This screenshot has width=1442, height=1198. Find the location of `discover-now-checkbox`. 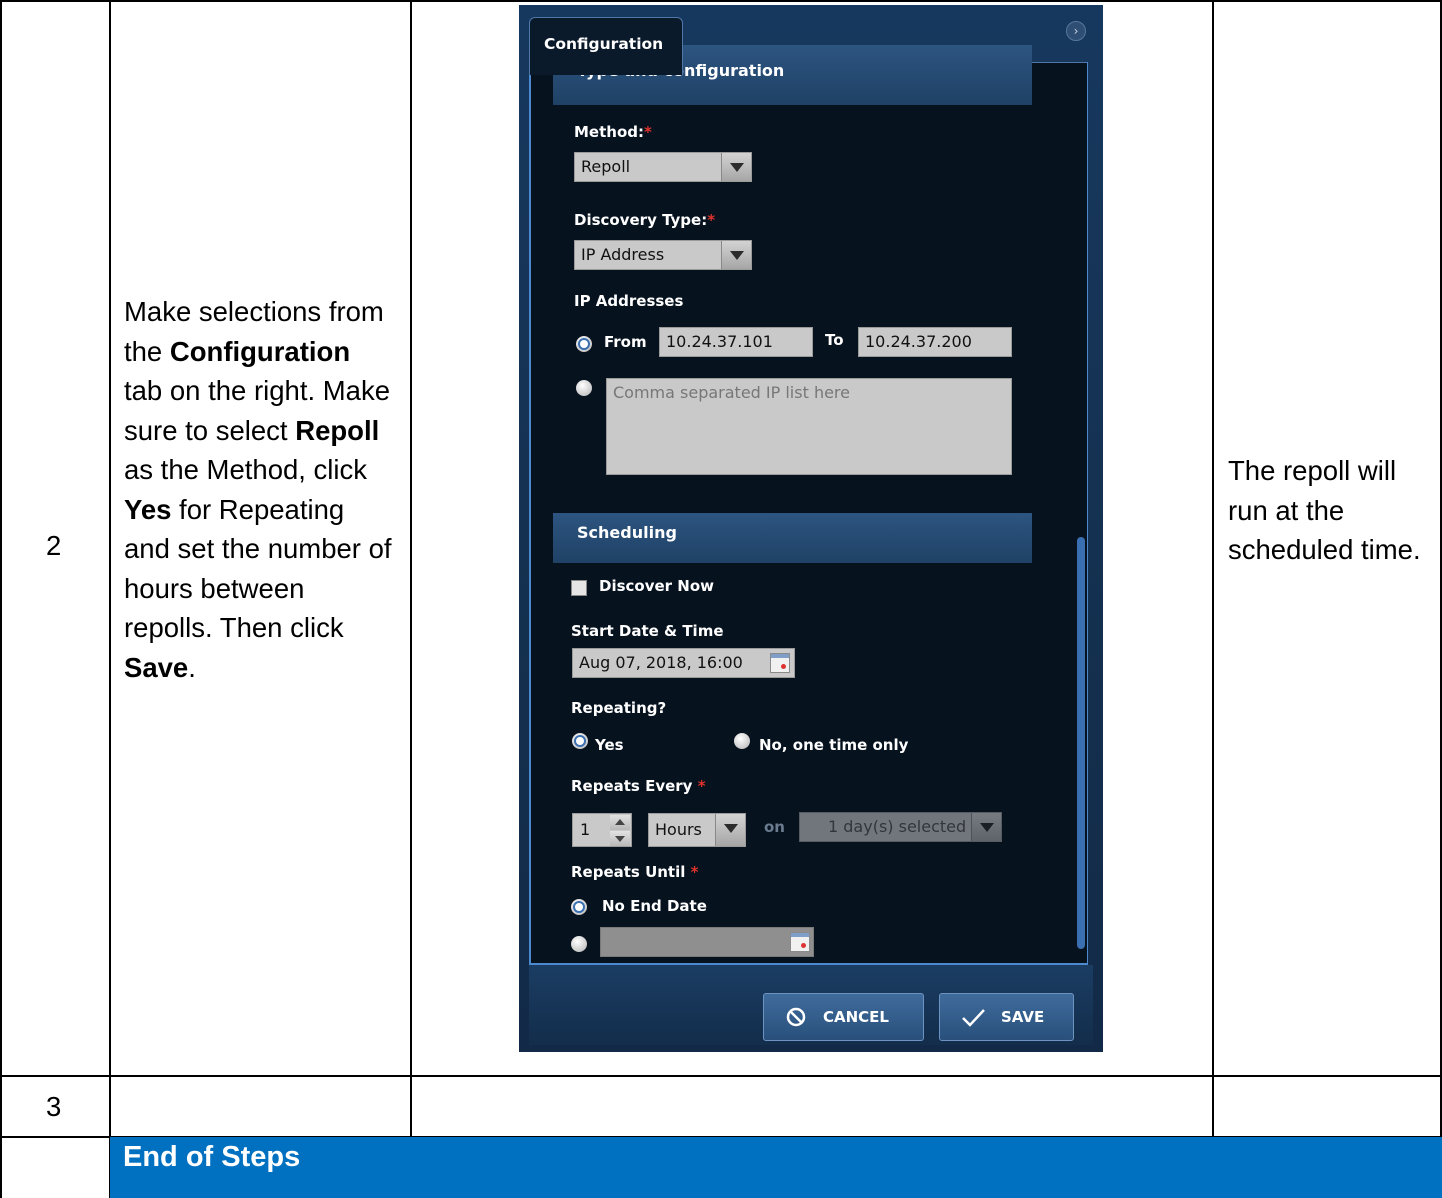

discover-now-checkbox is located at coordinates (579, 588).